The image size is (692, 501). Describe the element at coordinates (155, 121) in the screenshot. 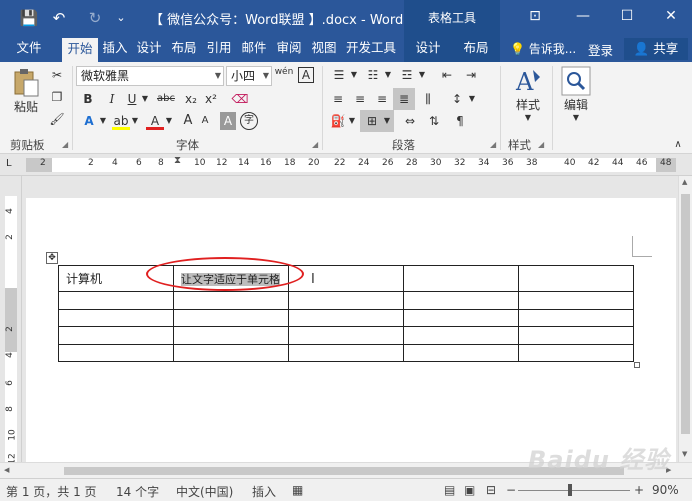

I see `font-color-button: A` at that location.